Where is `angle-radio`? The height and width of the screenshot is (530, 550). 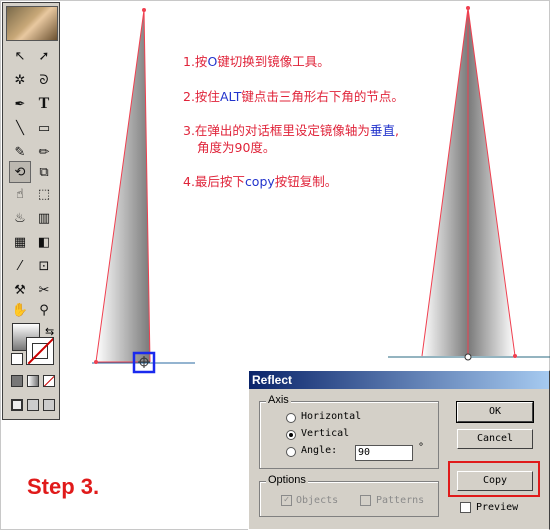
angle-radio is located at coordinates (291, 452).